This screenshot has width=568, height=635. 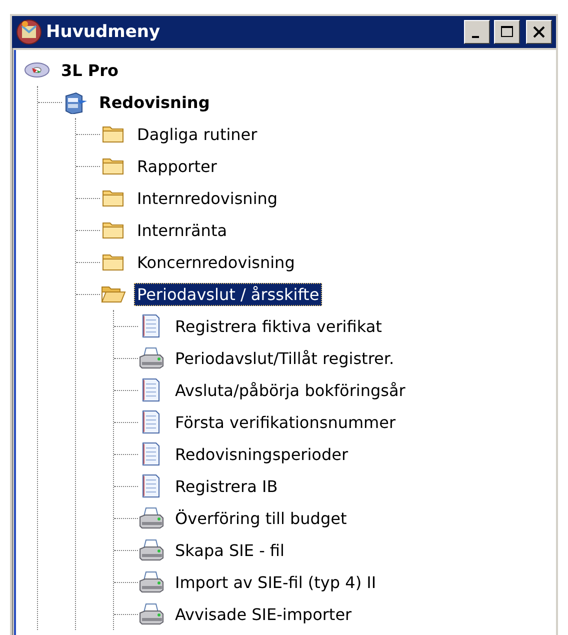 I want to click on tree-item: Periodavslut/Tillåt registrer., so click(x=285, y=358).